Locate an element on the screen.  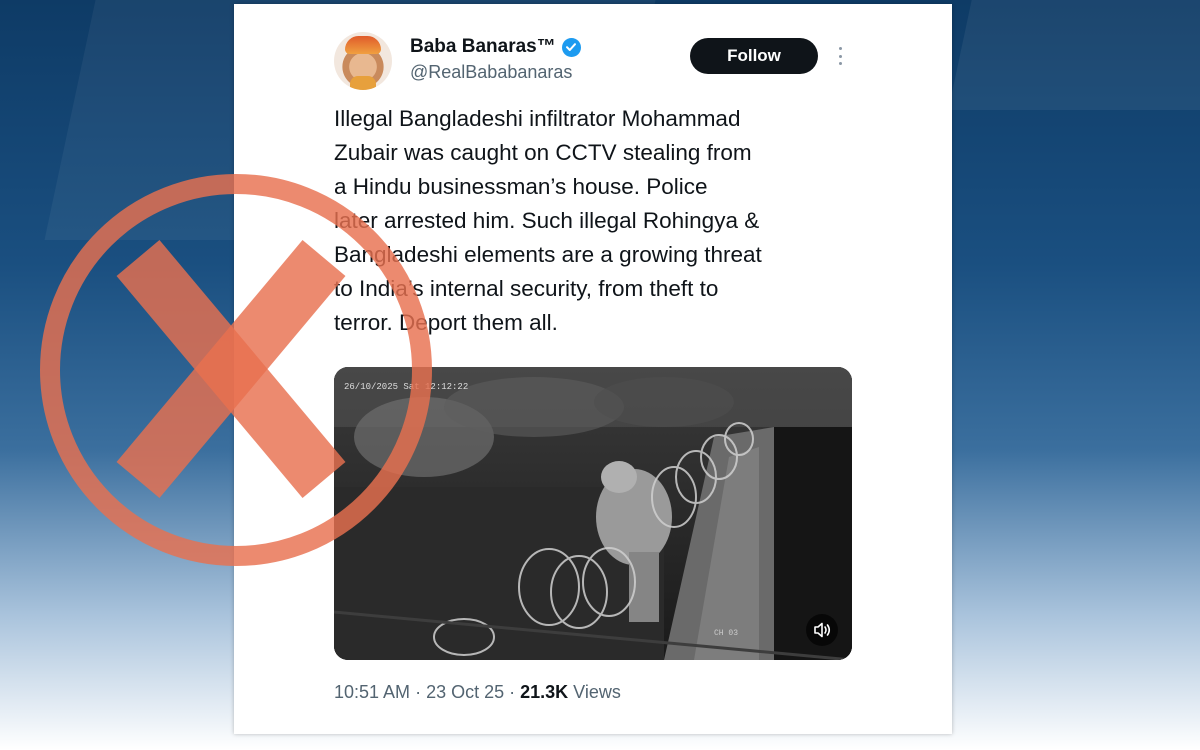
tweet-text-line: terror. Deport them all. is located at coordinates (446, 322).